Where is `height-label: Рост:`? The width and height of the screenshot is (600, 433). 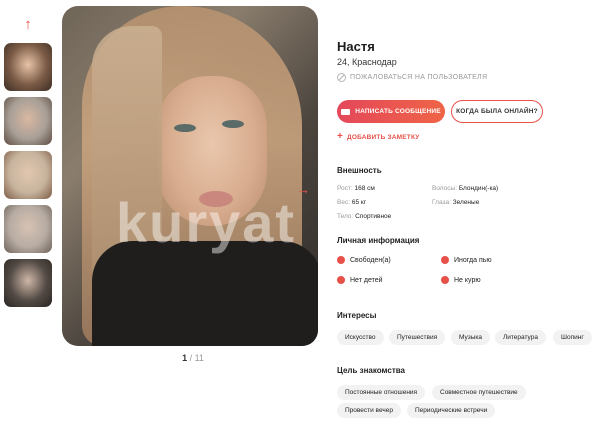
height-label: Рост: is located at coordinates (345, 188).